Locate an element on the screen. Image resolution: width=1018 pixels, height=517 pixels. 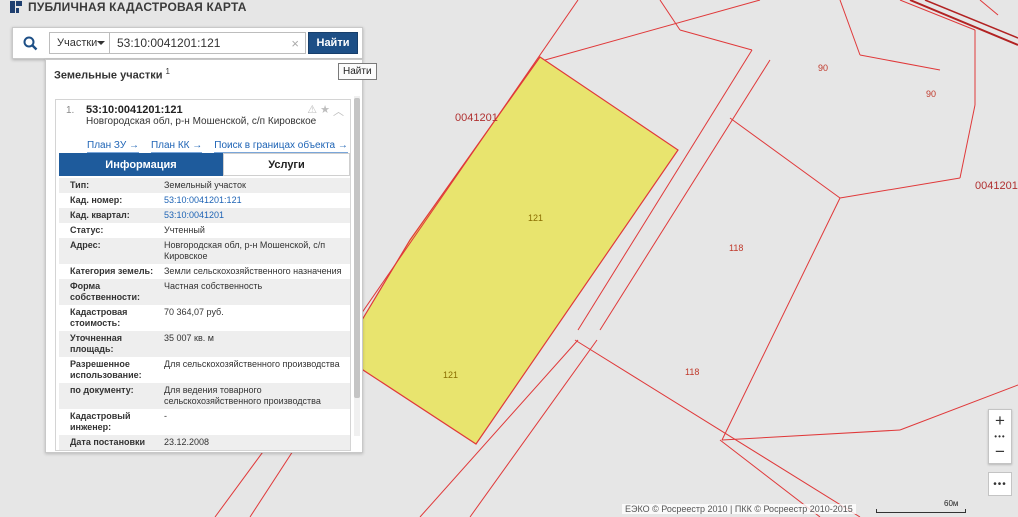
attribute-label: Уточненная площадь: is located at coordinates (96, 343).